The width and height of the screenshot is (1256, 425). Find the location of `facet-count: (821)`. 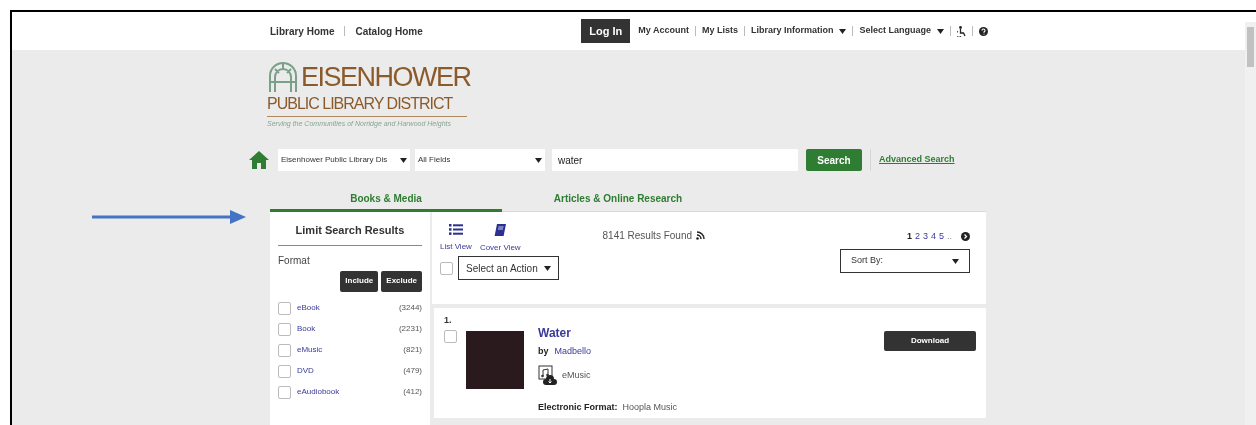

facet-count: (821) is located at coordinates (412, 350).